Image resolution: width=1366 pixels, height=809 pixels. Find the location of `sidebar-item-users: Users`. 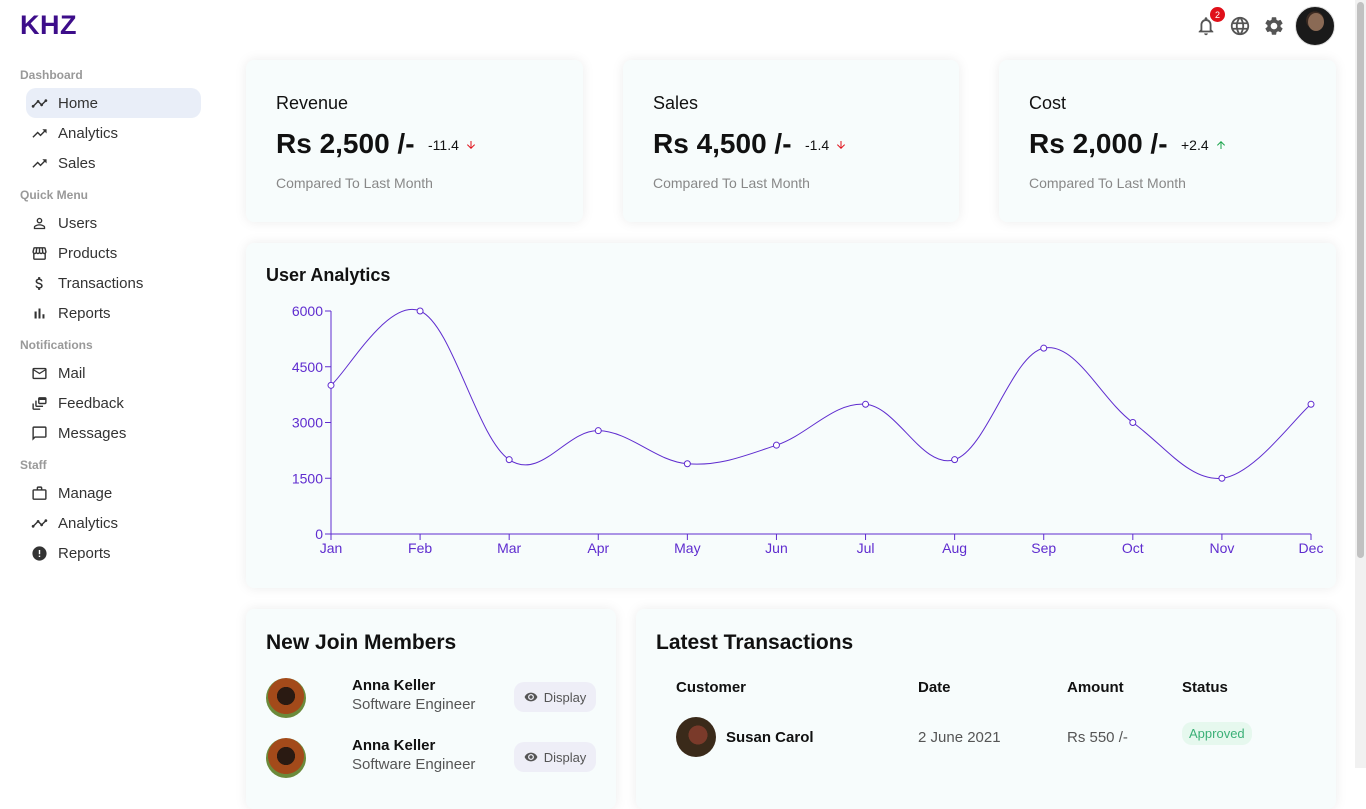

sidebar-item-users: Users is located at coordinates (113, 223).